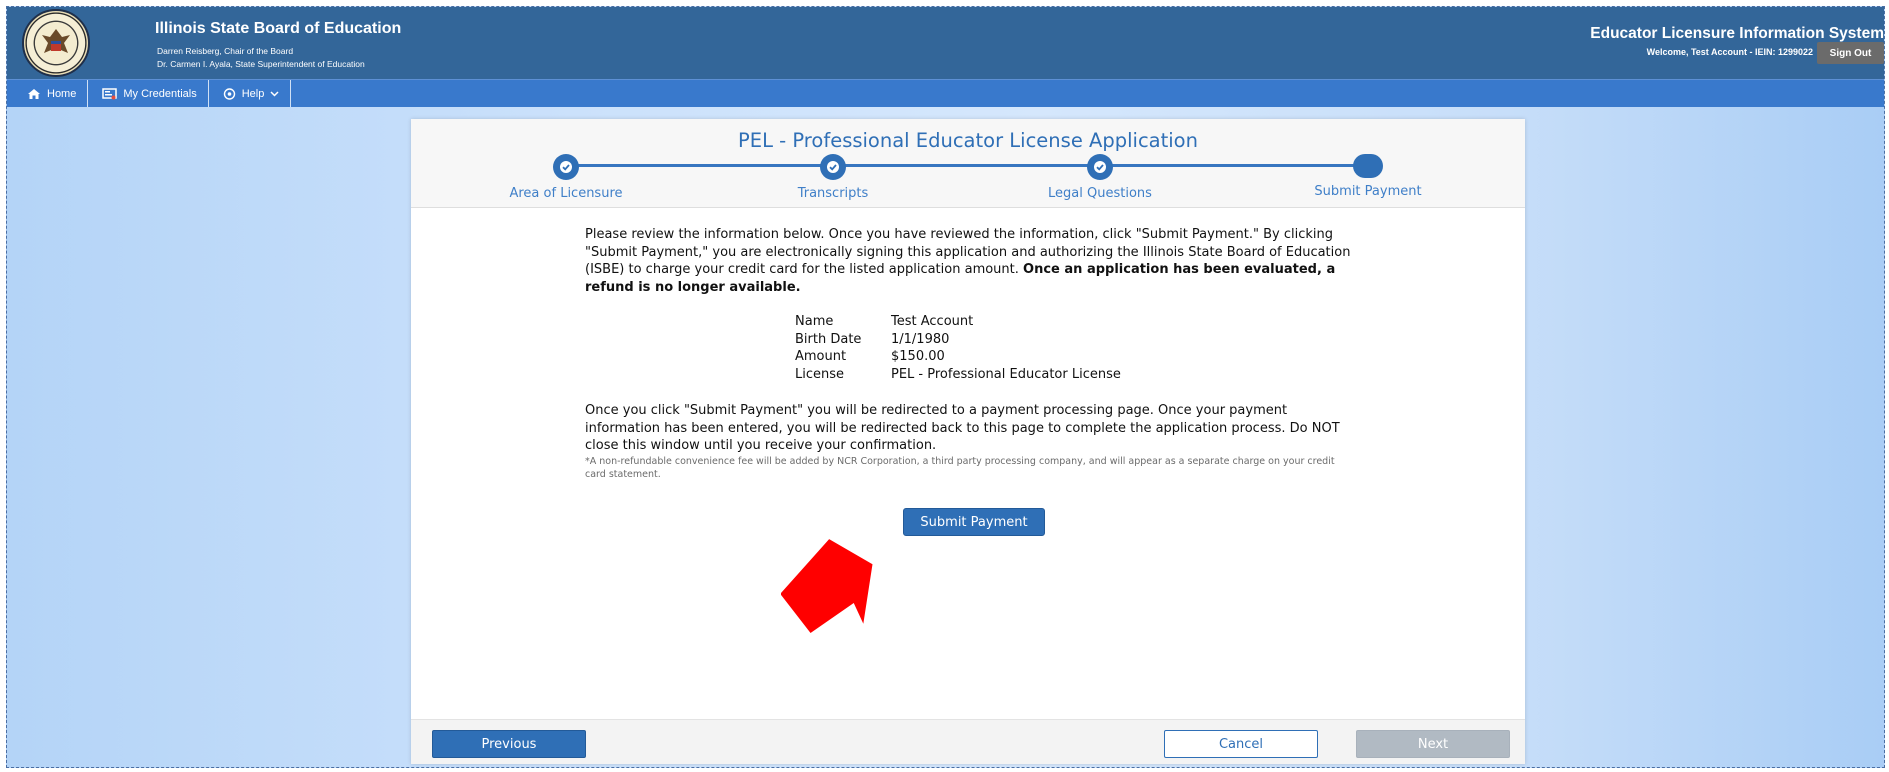 This screenshot has height=772, width=1889. What do you see at coordinates (160, 93) in the screenshot?
I see `nav-item-label: My Credentials` at bounding box center [160, 93].